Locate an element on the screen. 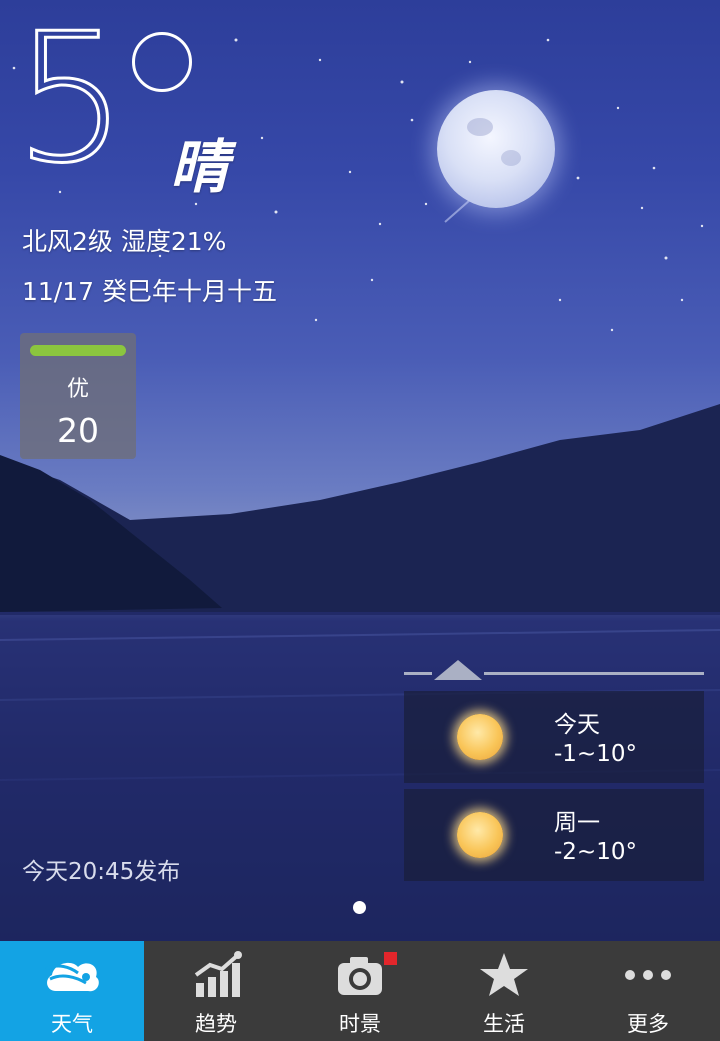 The width and height of the screenshot is (720, 1041). handle-line-left is located at coordinates (418, 673).